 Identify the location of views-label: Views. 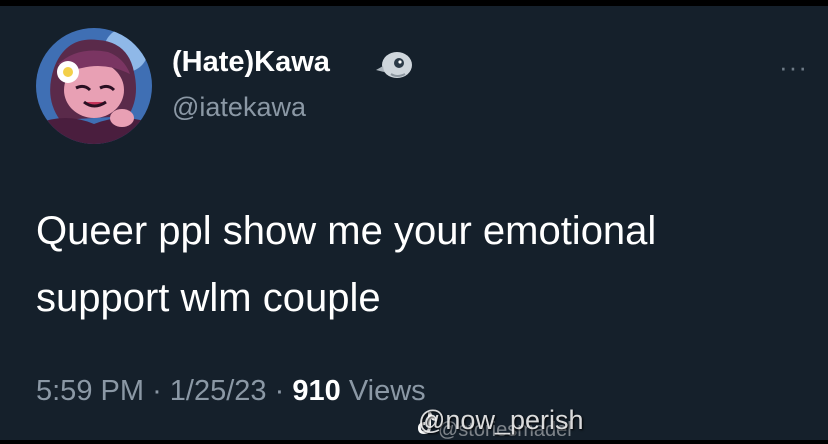
(387, 391).